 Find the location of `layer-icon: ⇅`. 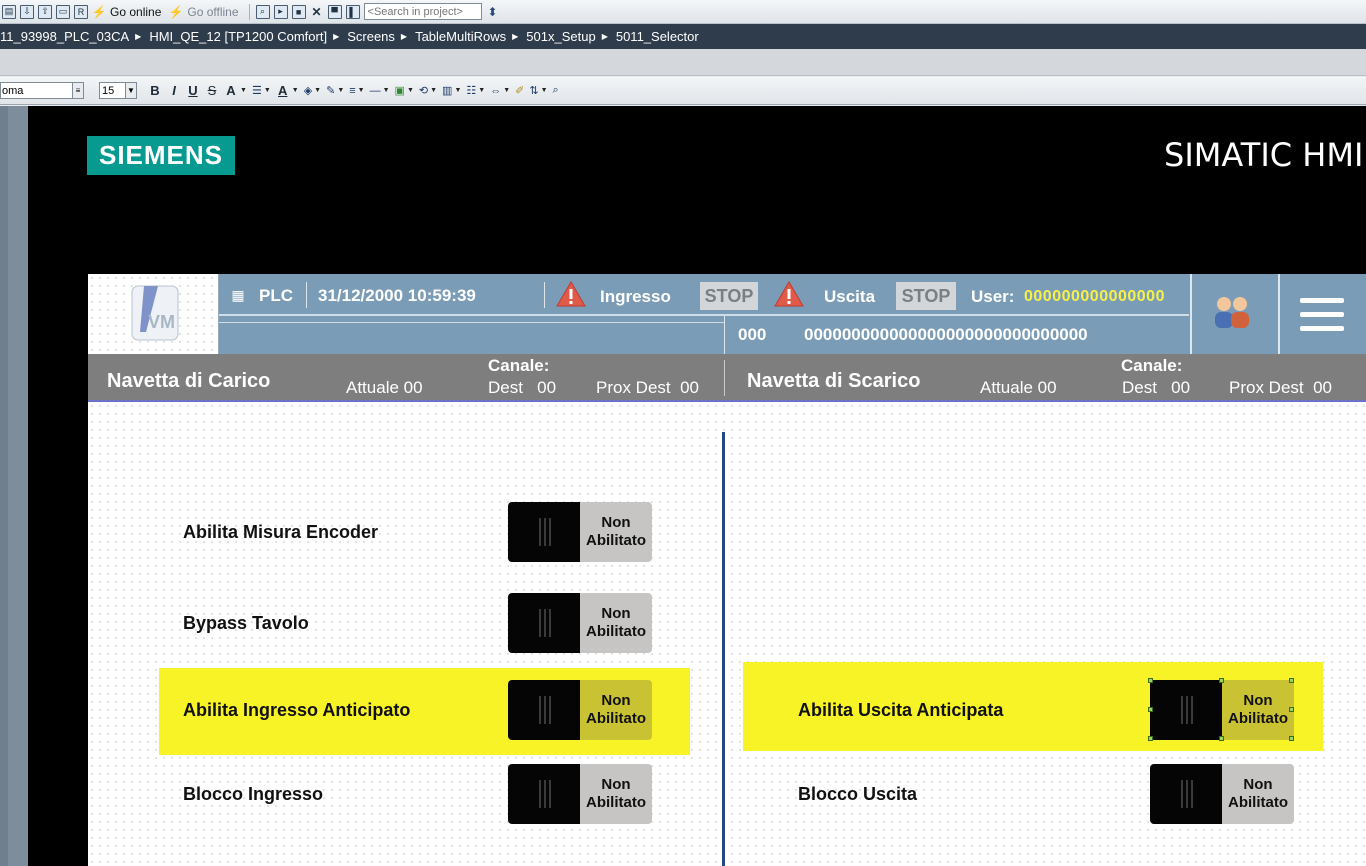

layer-icon: ⇅ is located at coordinates (533, 90).